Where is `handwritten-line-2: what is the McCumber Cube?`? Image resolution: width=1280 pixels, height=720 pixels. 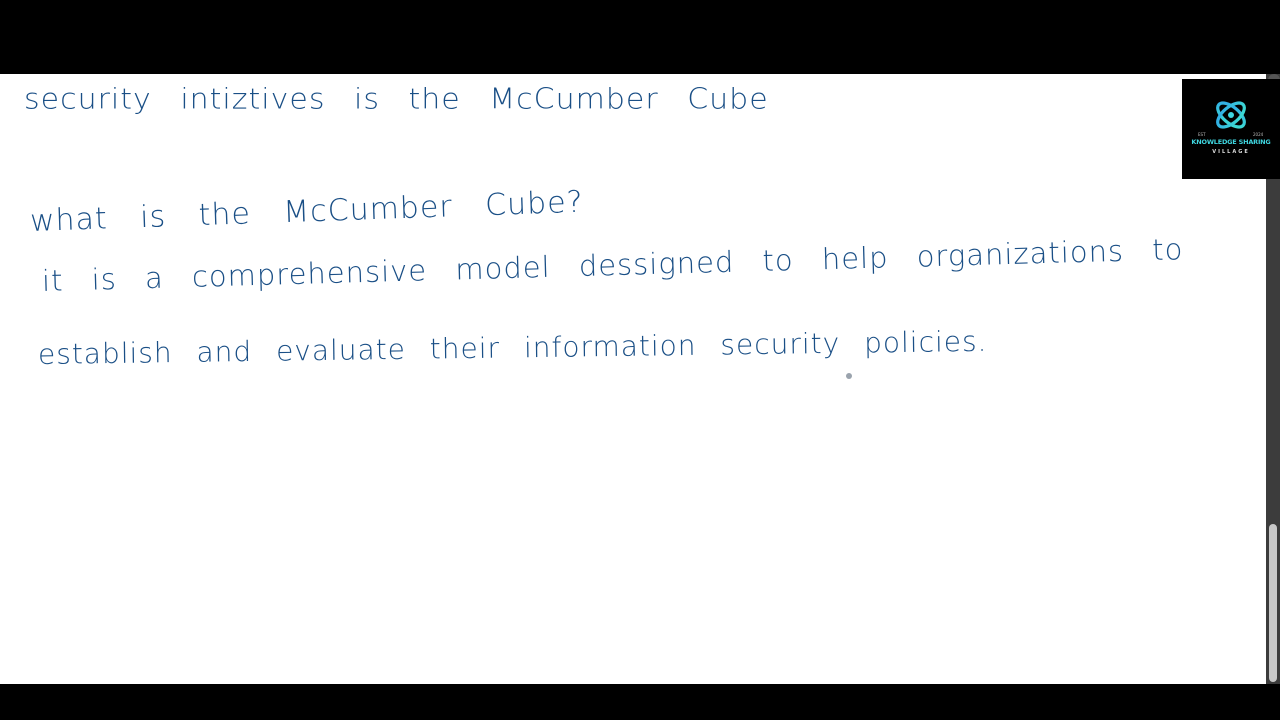 handwritten-line-2: what is the McCumber Cube? is located at coordinates (307, 211).